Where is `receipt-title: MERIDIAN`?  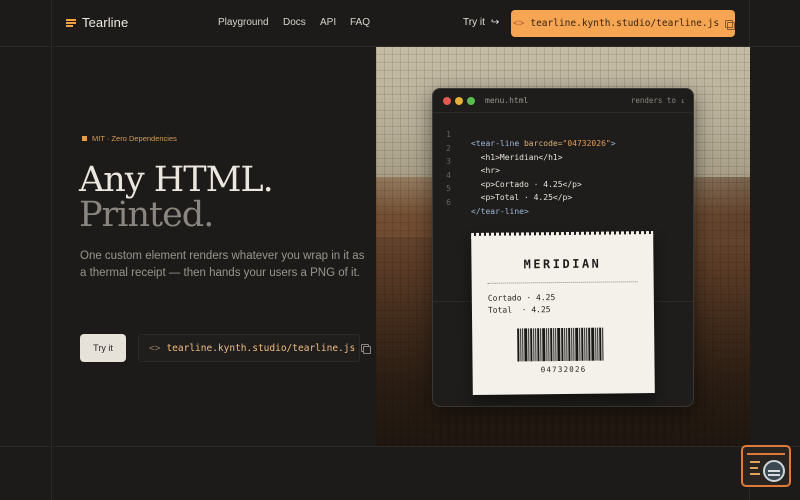
receipt-title: MERIDIAN is located at coordinates (562, 264).